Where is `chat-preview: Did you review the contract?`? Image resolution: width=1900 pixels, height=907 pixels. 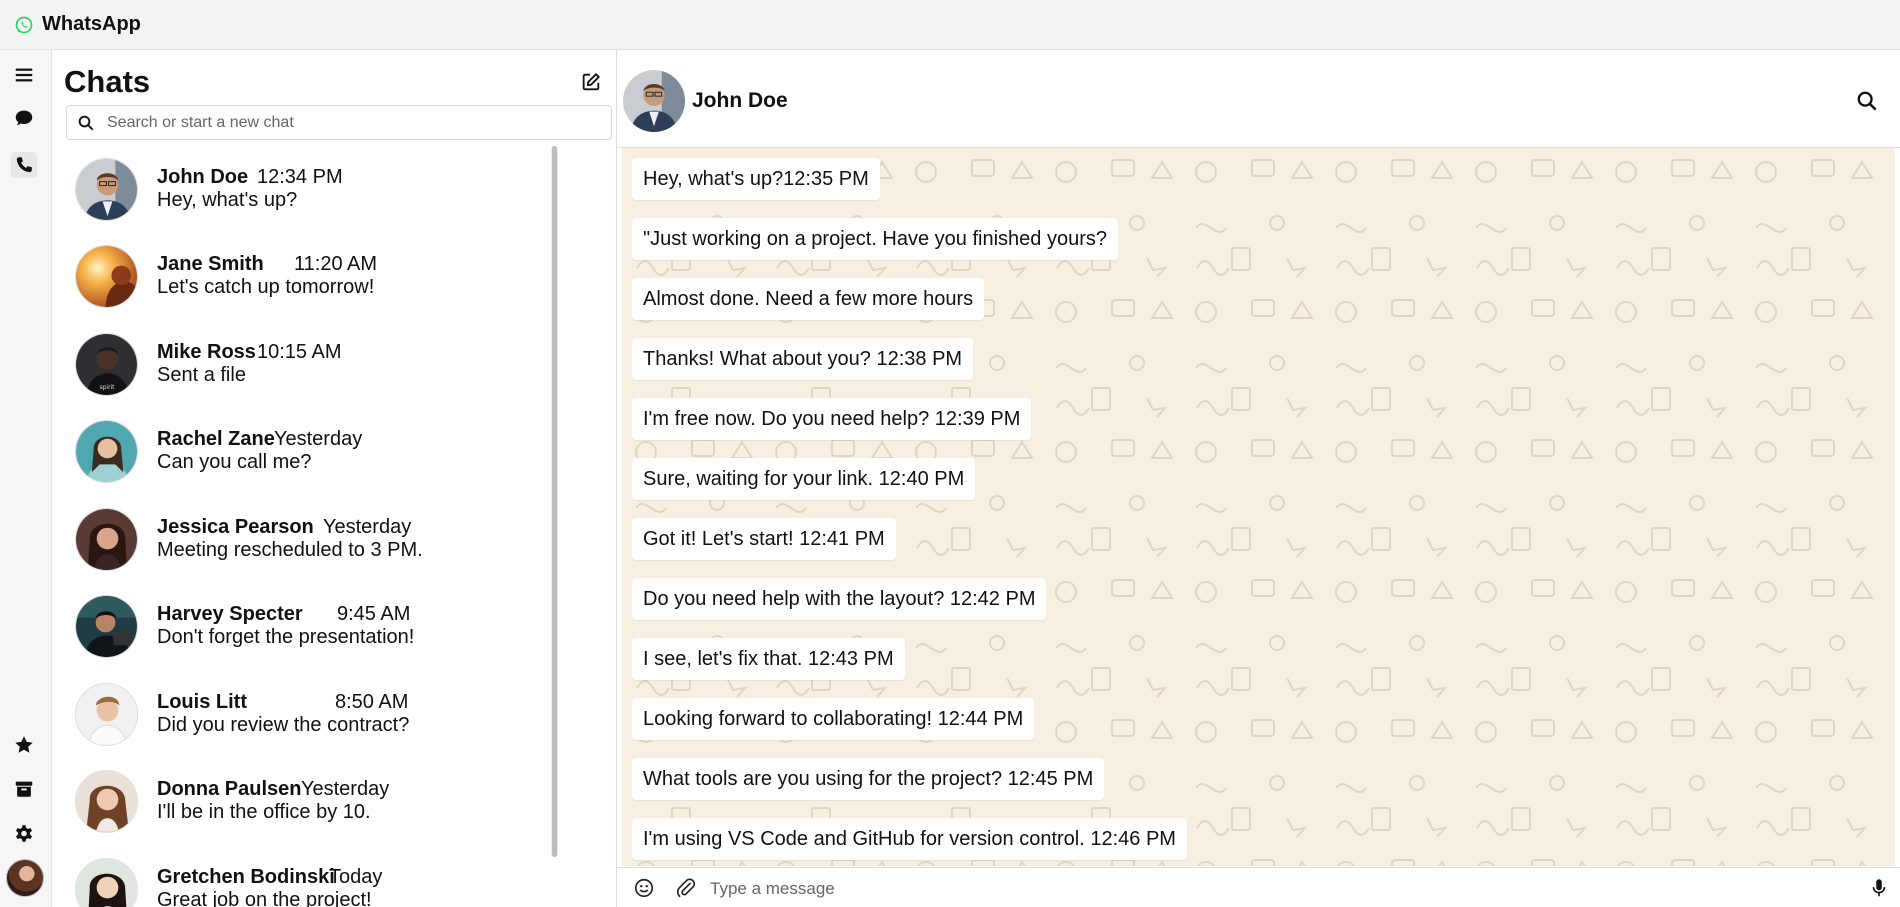
chat-preview: Did you review the contract? is located at coordinates (283, 725).